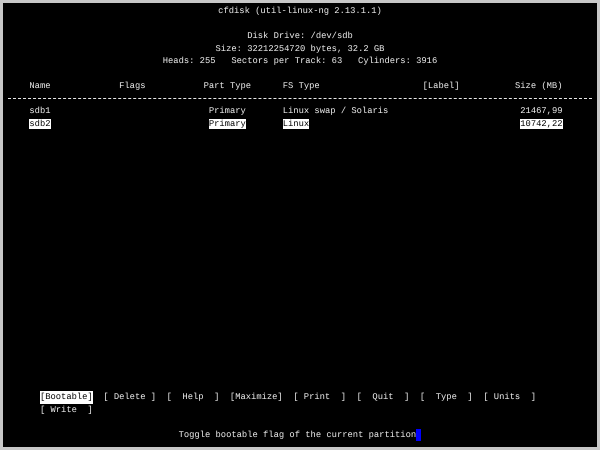  What do you see at coordinates (319, 397) in the screenshot?
I see `menu-button: [ Print ]` at bounding box center [319, 397].